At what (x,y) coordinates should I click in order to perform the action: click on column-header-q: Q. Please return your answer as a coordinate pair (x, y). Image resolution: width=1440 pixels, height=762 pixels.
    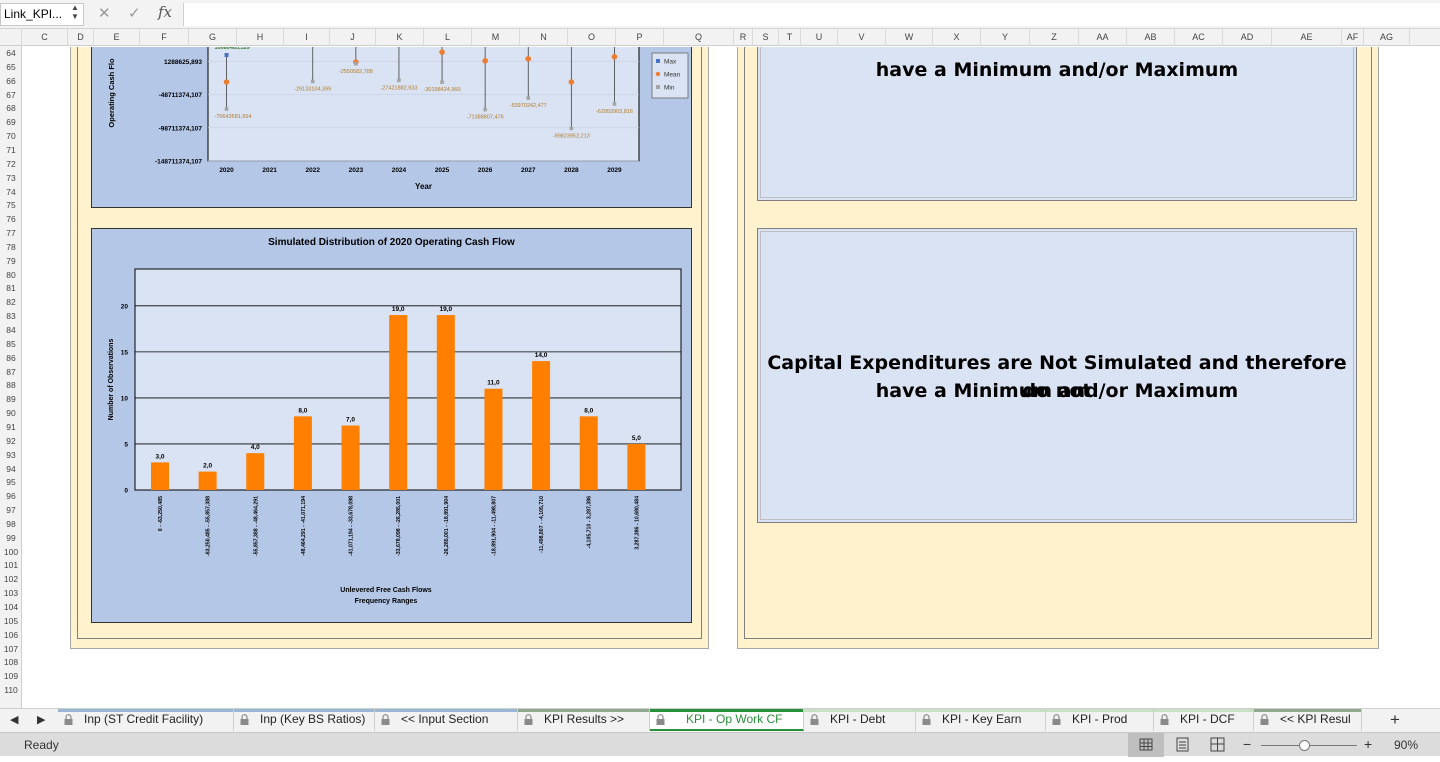
    Looking at the image, I should click on (699, 37).